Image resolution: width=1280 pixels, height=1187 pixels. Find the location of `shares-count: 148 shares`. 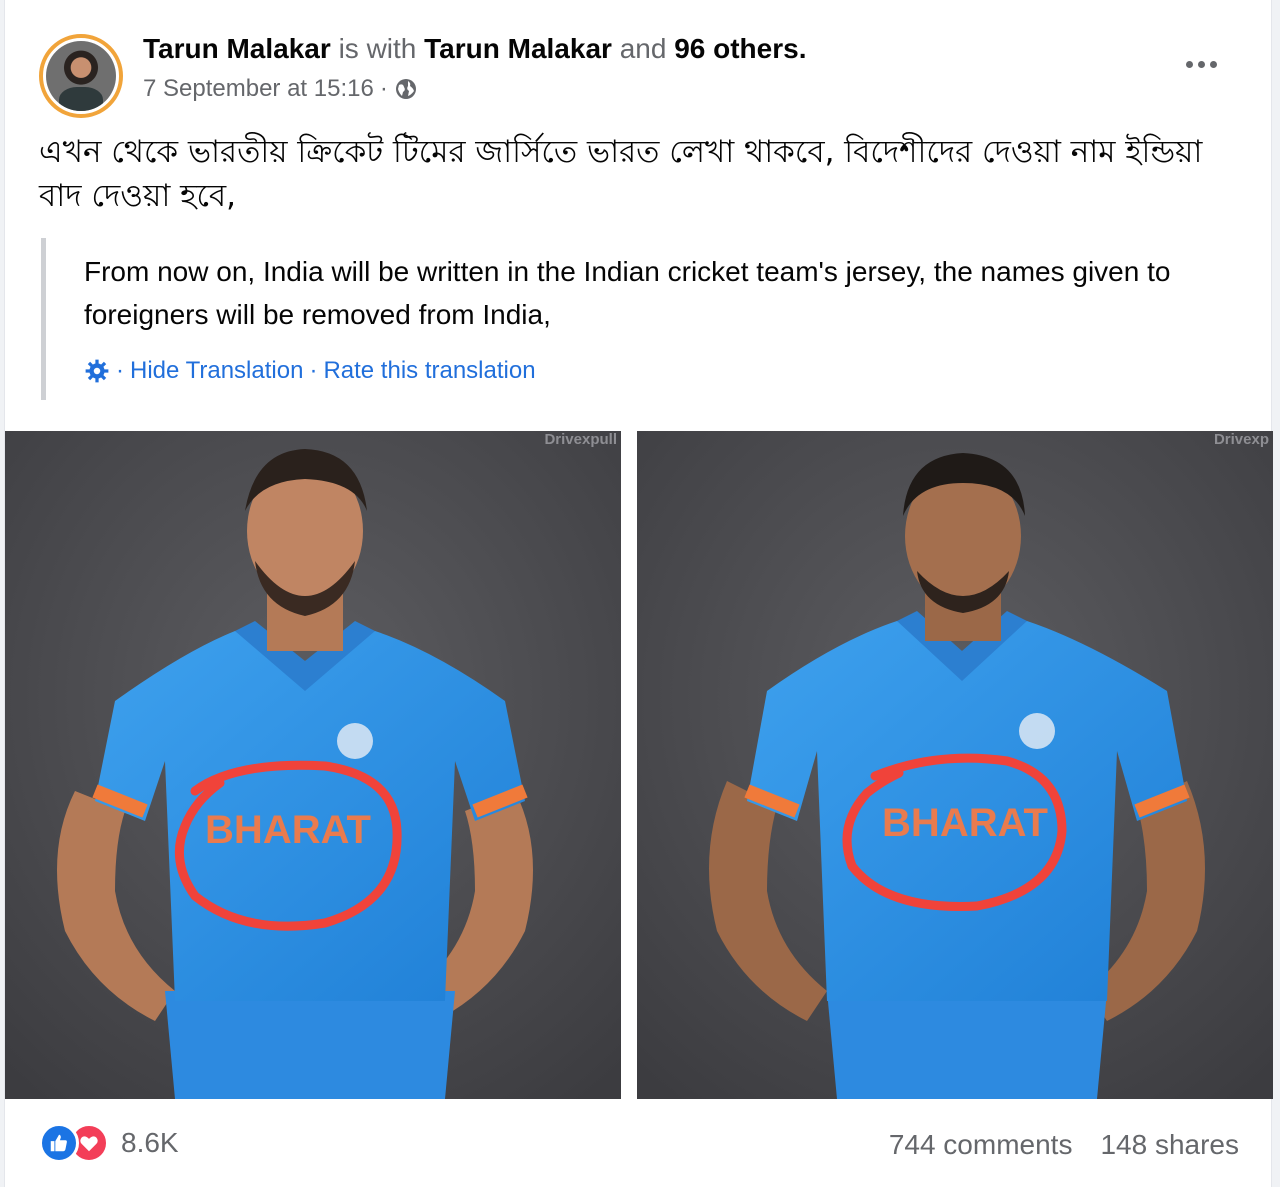

shares-count: 148 shares is located at coordinates (1169, 1145).